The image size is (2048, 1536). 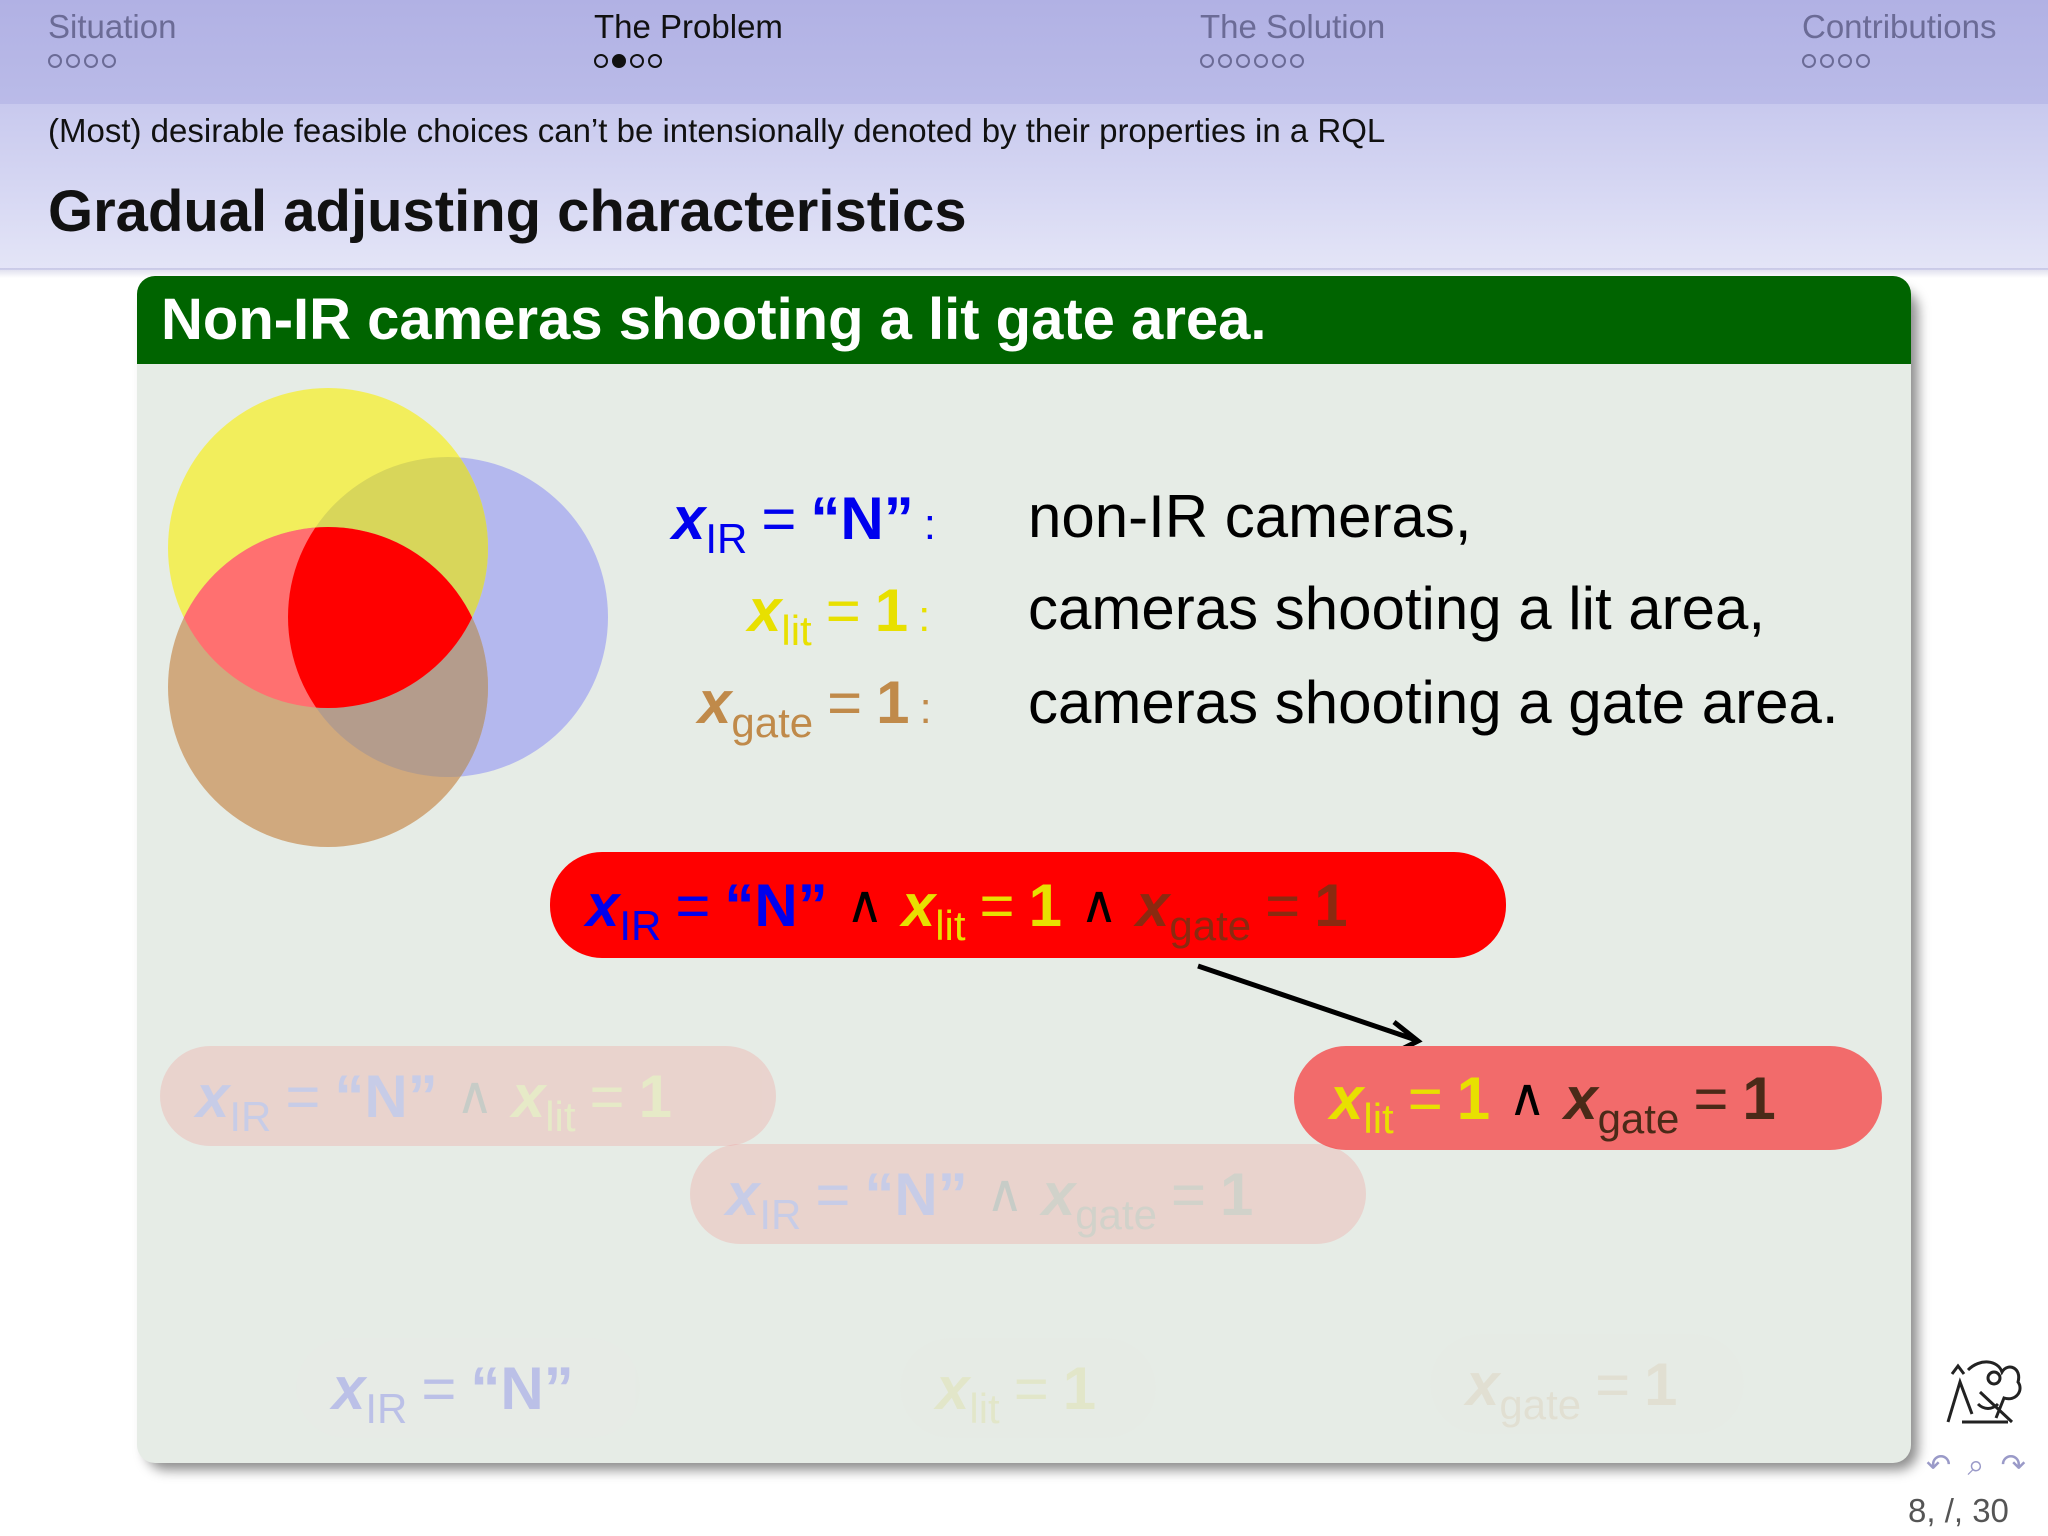 I want to click on conjunction-pill-lit-gate: xlit = 1 ∧ xgate = 1, so click(x=1588, y=1098).